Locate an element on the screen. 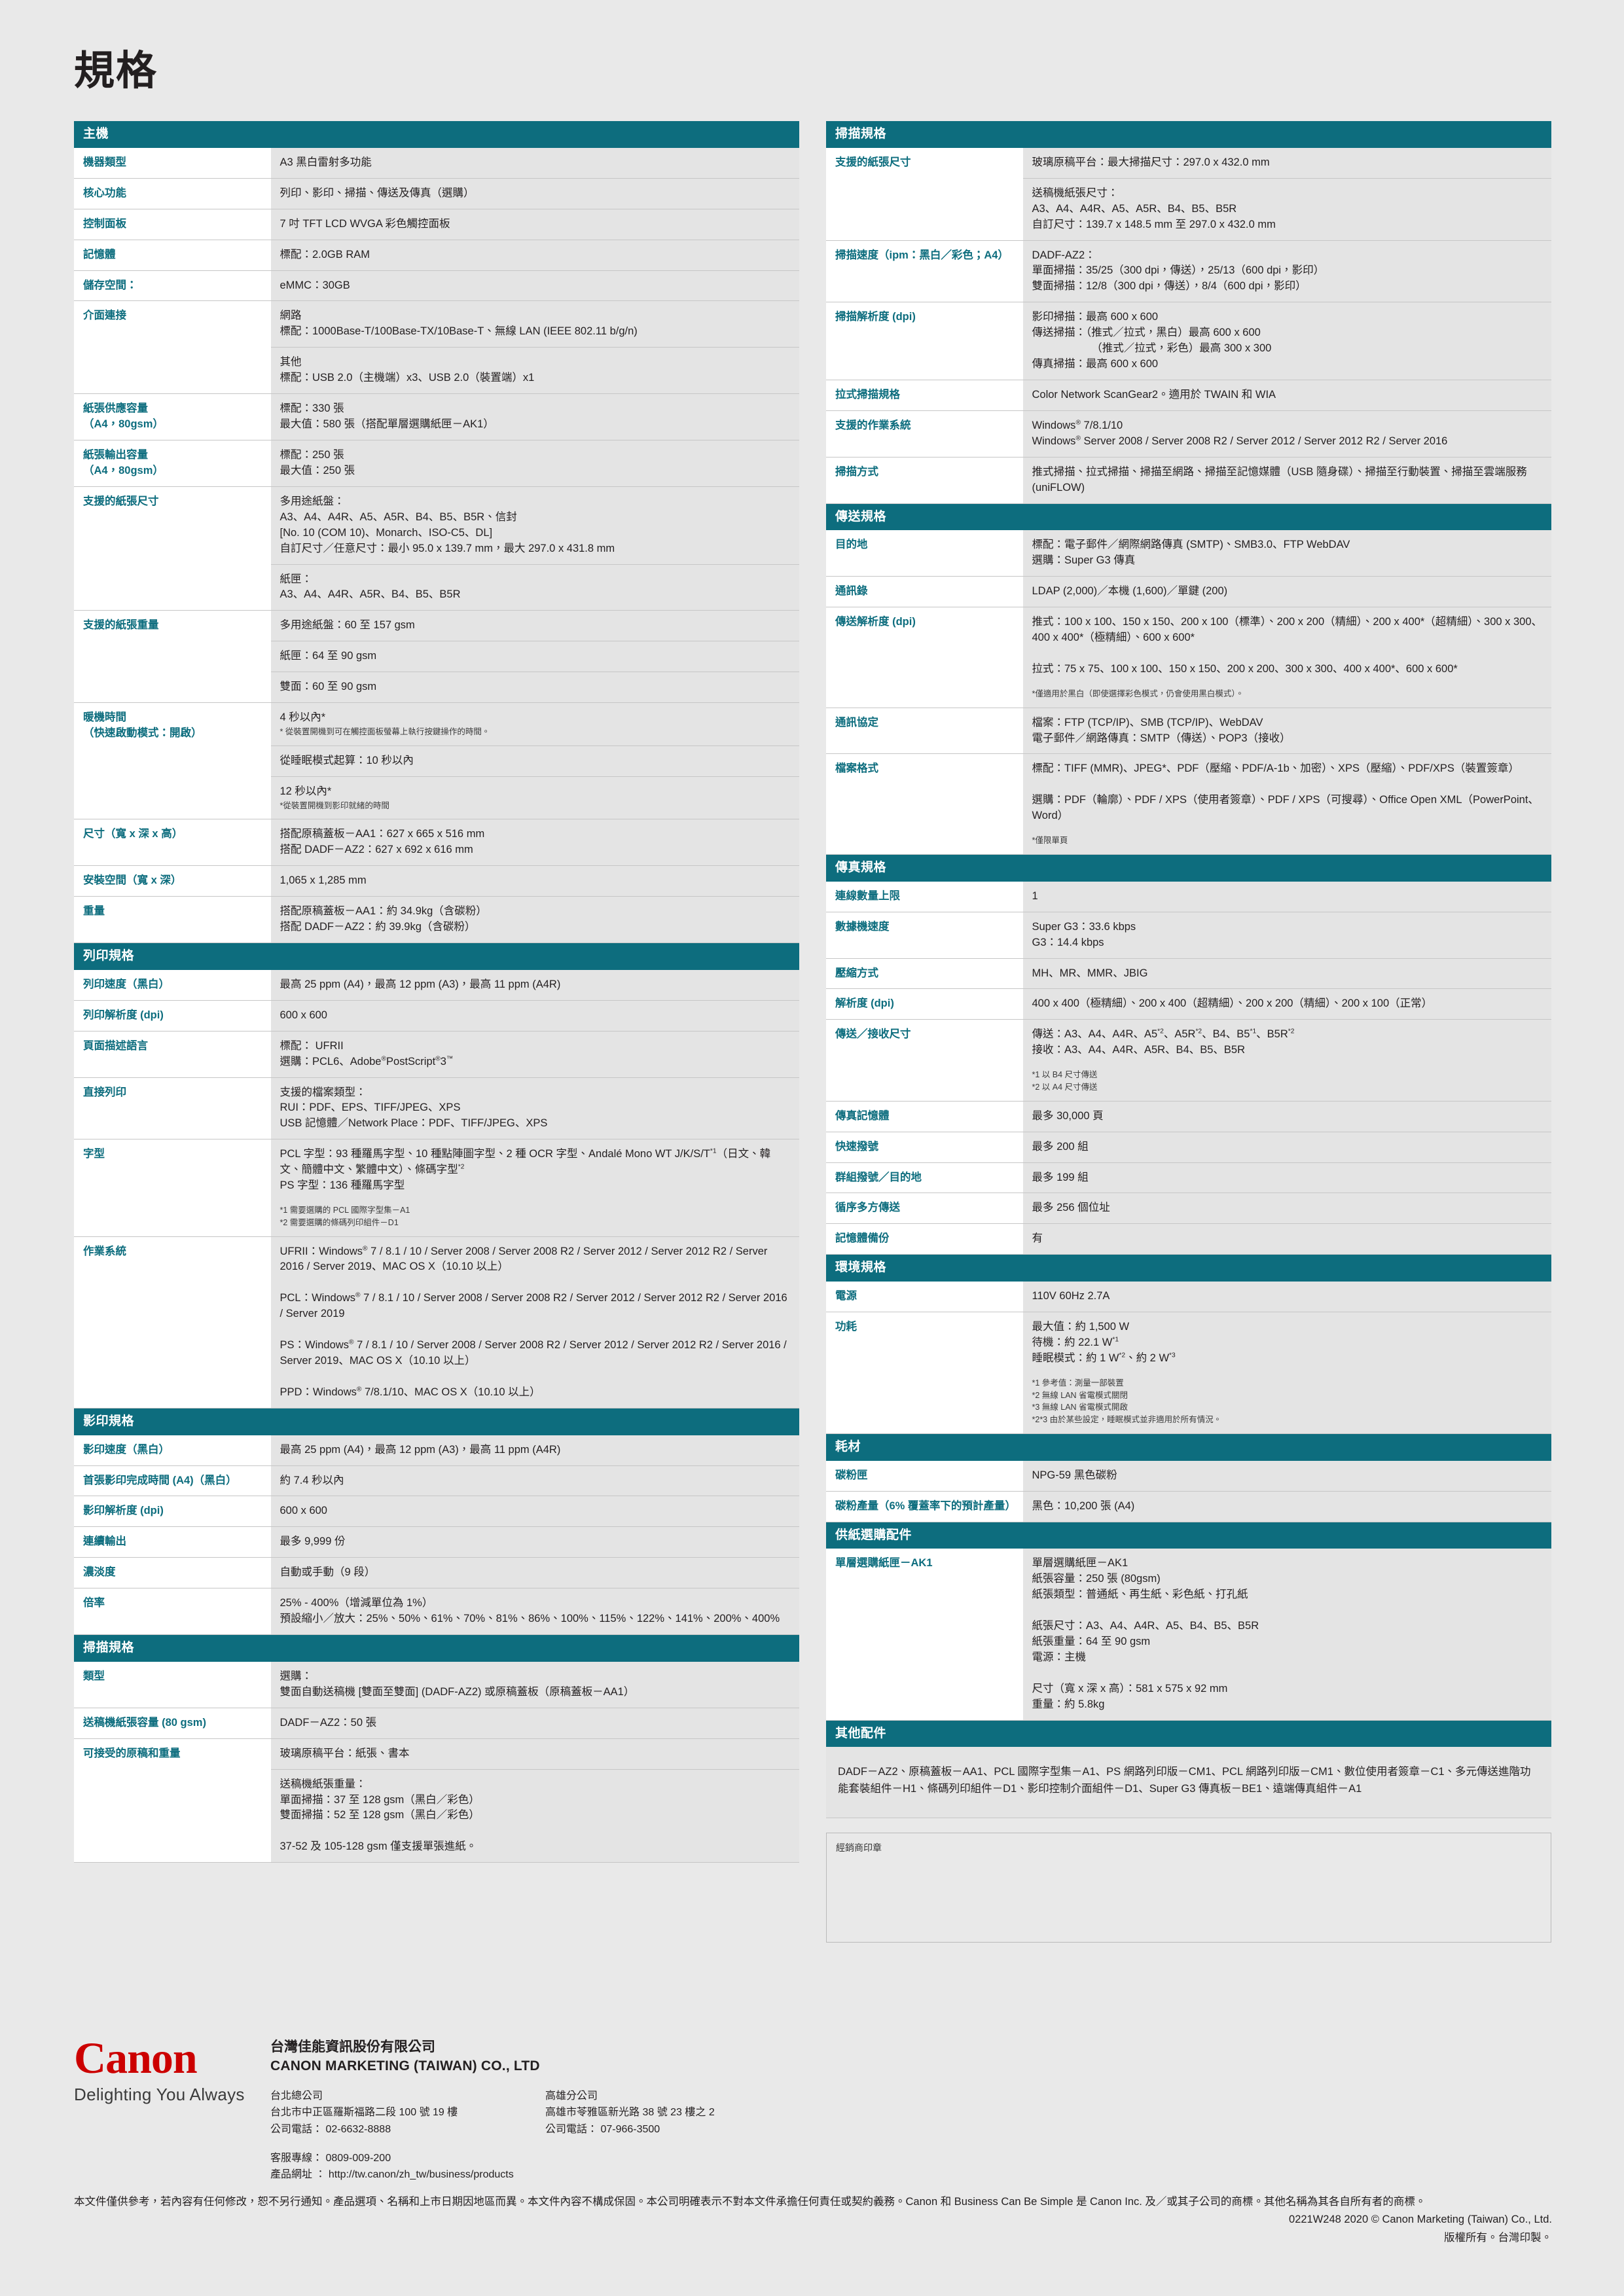 This screenshot has width=1624, height=2296. spec-value: 最多 200 組 is located at coordinates (1286, 1147).